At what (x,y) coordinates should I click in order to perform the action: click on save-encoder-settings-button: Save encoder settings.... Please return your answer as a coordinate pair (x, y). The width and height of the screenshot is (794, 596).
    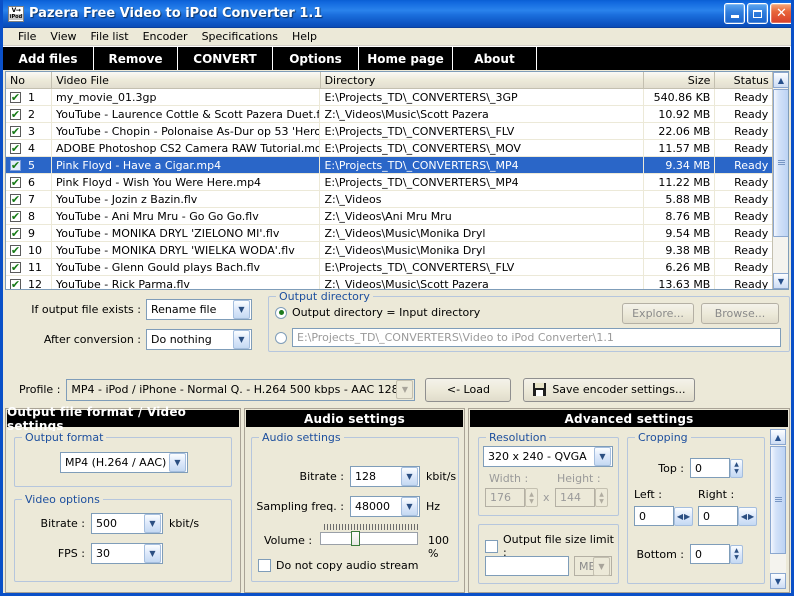
    Looking at the image, I should click on (609, 389).